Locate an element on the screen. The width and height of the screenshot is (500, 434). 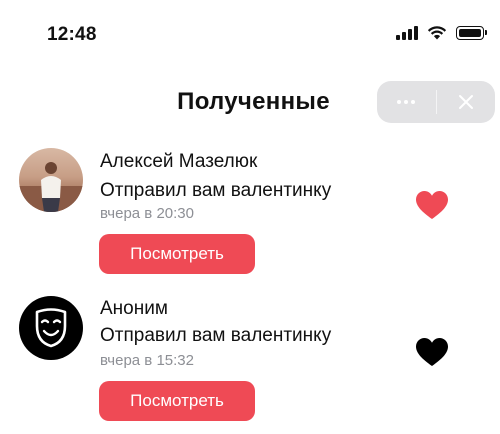
person-photo-icon is located at coordinates (51, 187).